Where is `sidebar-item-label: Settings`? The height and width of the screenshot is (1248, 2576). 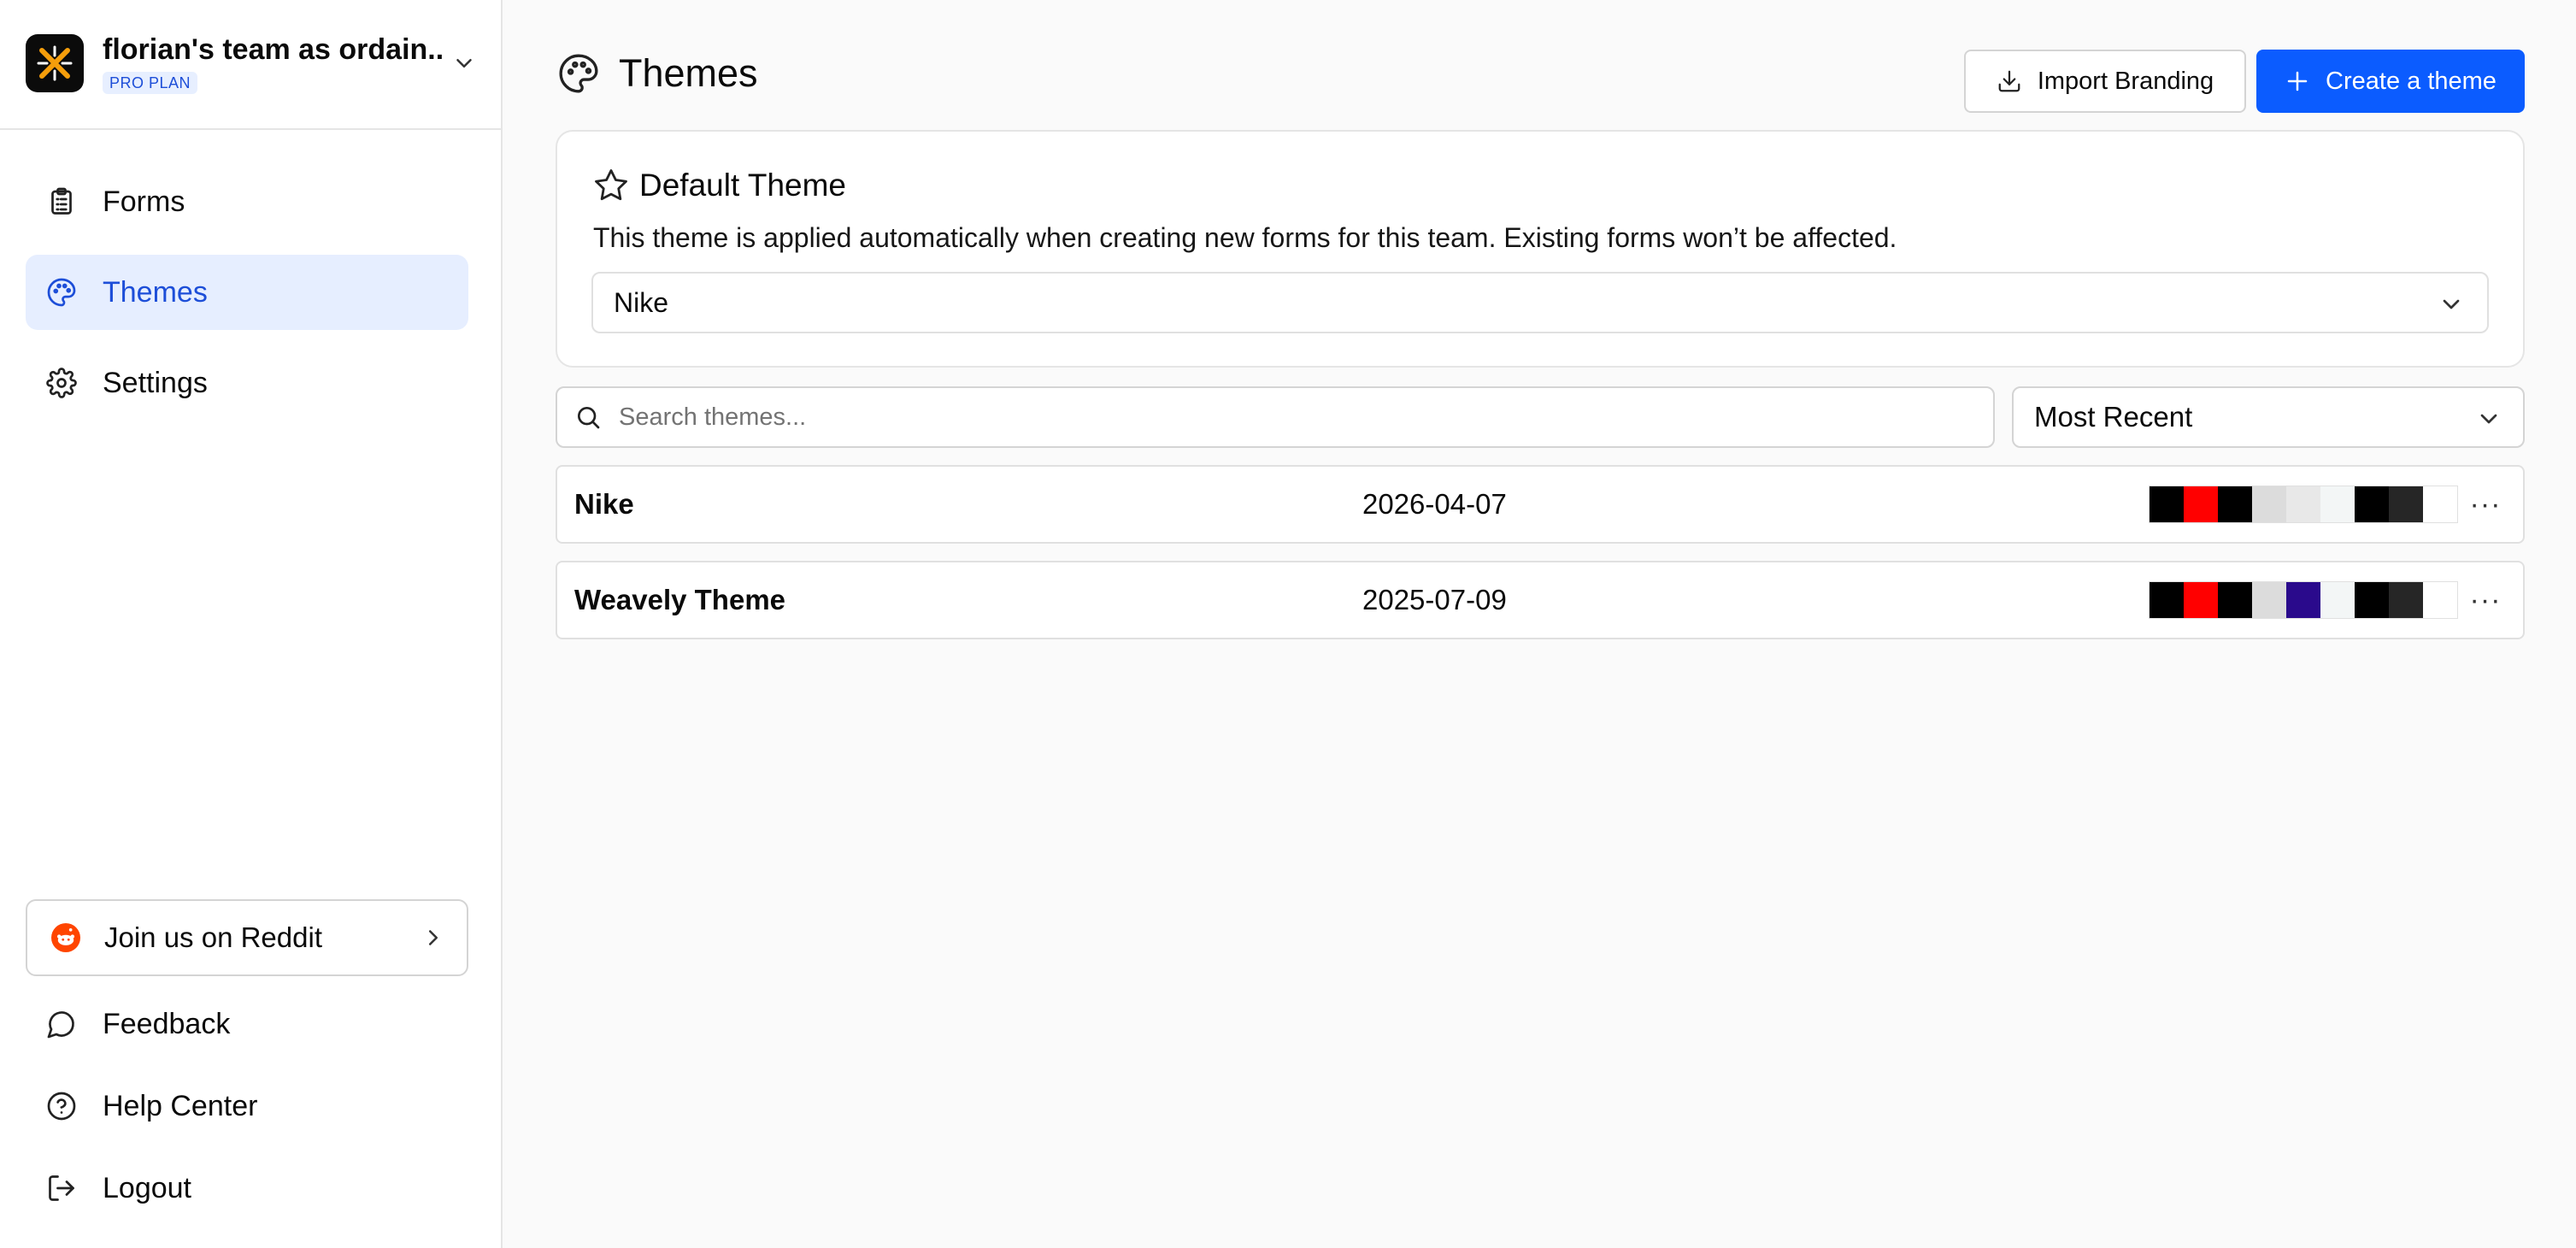 sidebar-item-label: Settings is located at coordinates (155, 382).